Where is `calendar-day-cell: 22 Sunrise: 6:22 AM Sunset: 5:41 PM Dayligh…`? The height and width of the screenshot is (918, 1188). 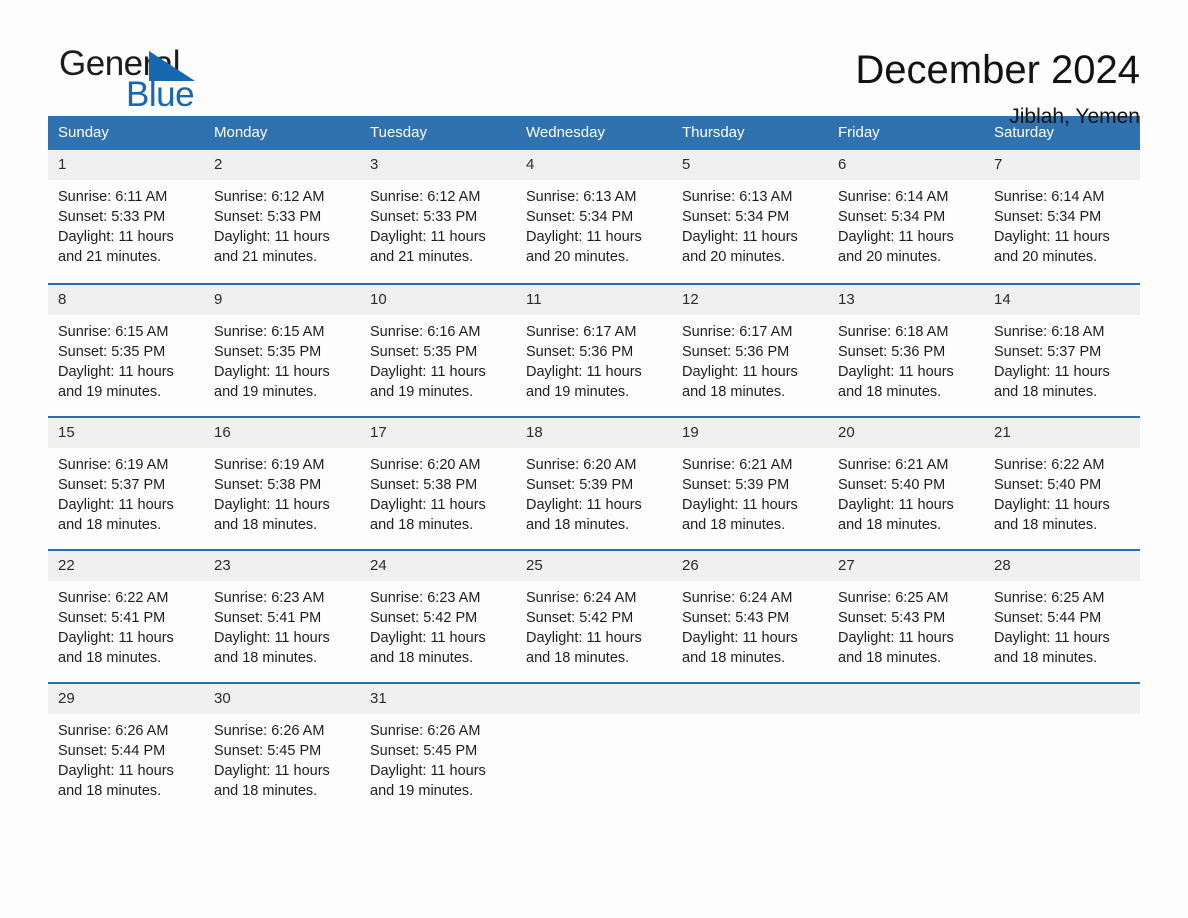 calendar-day-cell: 22 Sunrise: 6:22 AM Sunset: 5:41 PM Dayligh… is located at coordinates (126, 615).